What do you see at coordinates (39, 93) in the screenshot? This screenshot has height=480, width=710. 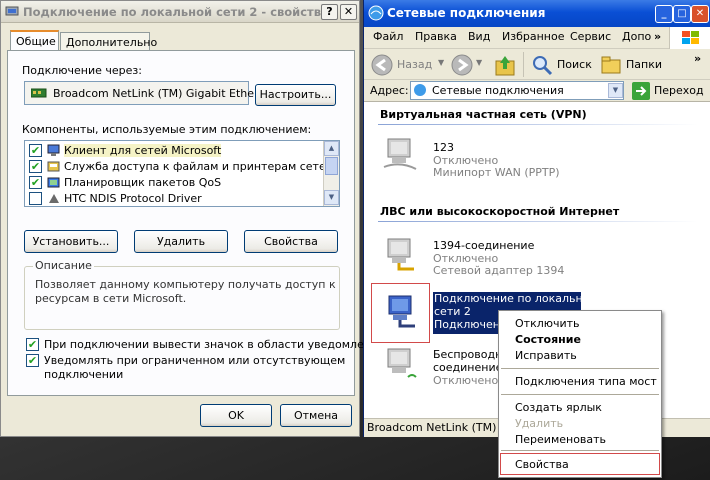 I see `network-card-icon` at bounding box center [39, 93].